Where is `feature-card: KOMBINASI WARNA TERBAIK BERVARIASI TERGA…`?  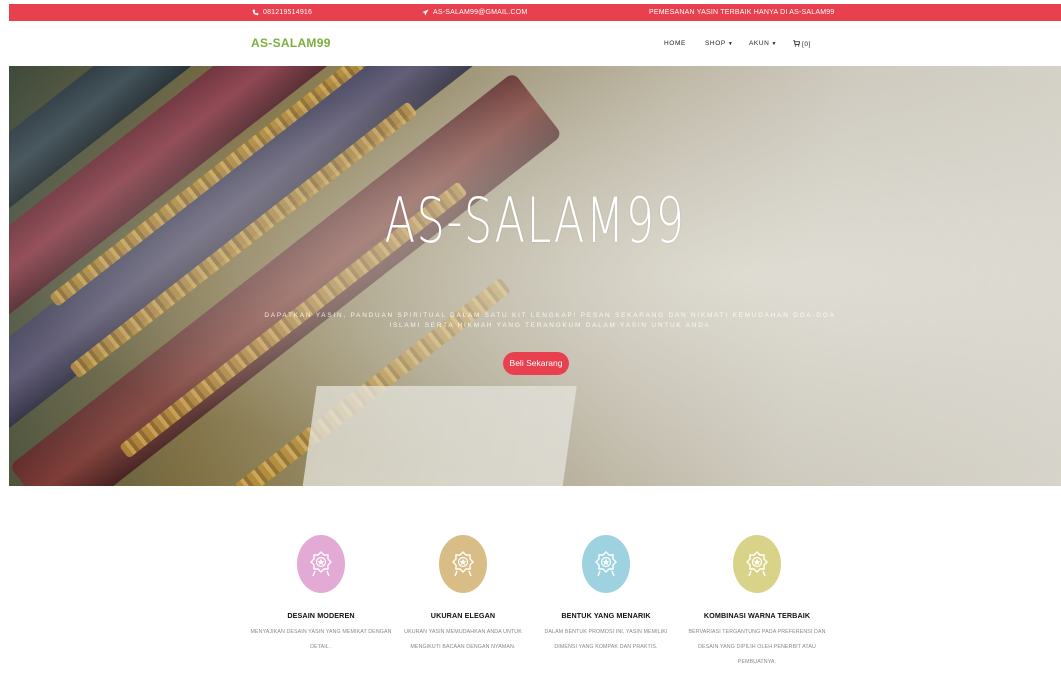 feature-card: KOMBINASI WARNA TERBAIK BERVARIASI TERGA… is located at coordinates (757, 600).